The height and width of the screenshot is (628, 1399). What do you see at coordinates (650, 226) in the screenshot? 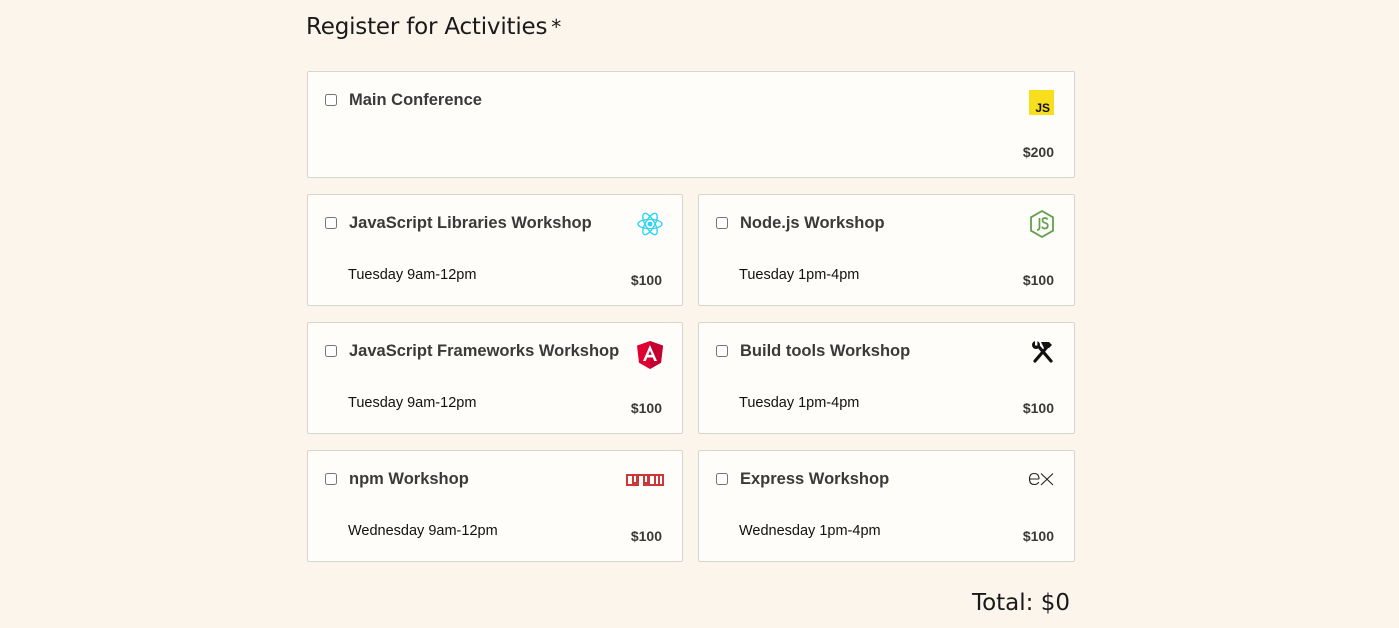
I see `react-logo-icon` at bounding box center [650, 226].